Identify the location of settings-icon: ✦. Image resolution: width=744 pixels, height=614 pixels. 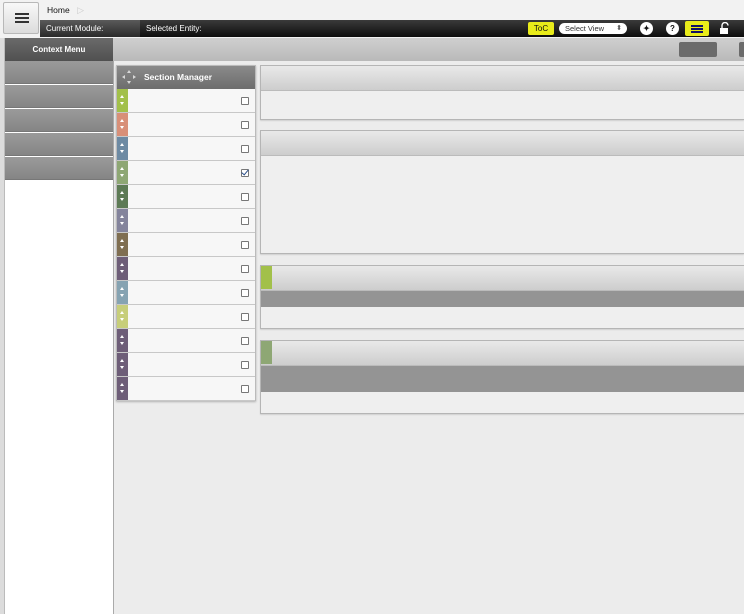
(646, 28).